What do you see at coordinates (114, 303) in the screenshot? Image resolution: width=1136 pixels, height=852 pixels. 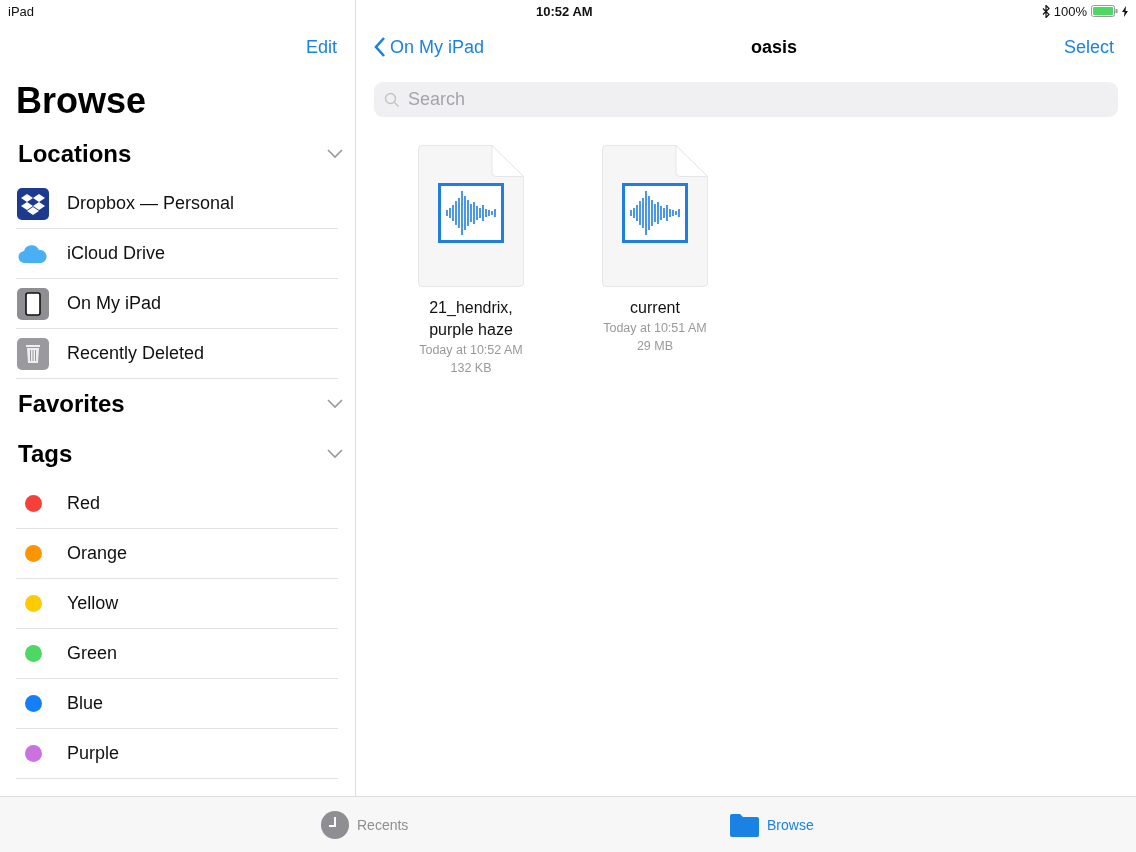 I see `item-label: On My iPad` at bounding box center [114, 303].